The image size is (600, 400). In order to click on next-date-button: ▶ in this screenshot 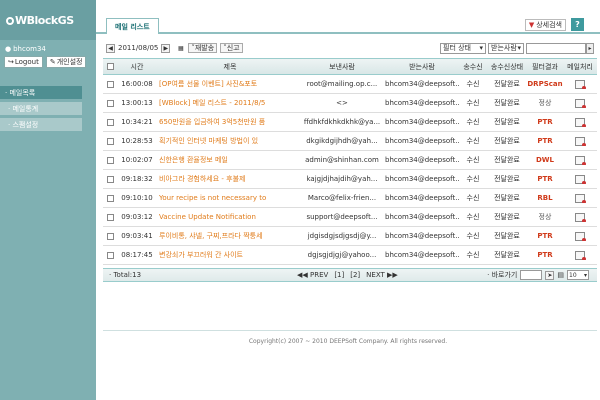, I will do `click(166, 48)`.